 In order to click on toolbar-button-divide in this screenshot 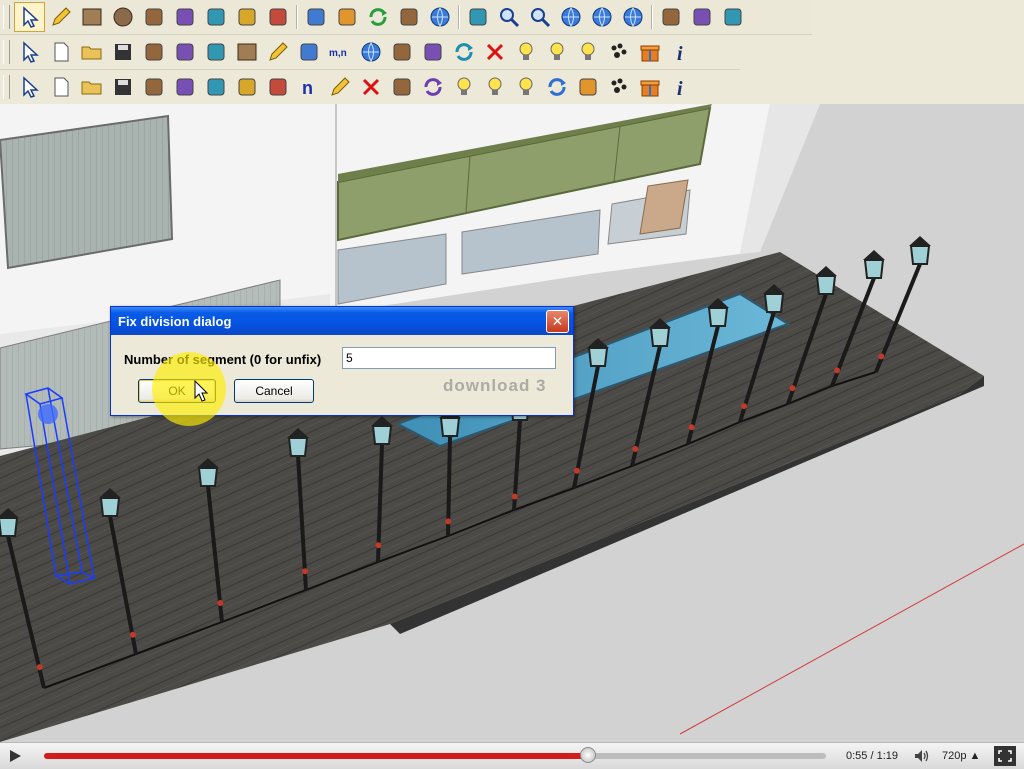, I will do `click(308, 52)`.